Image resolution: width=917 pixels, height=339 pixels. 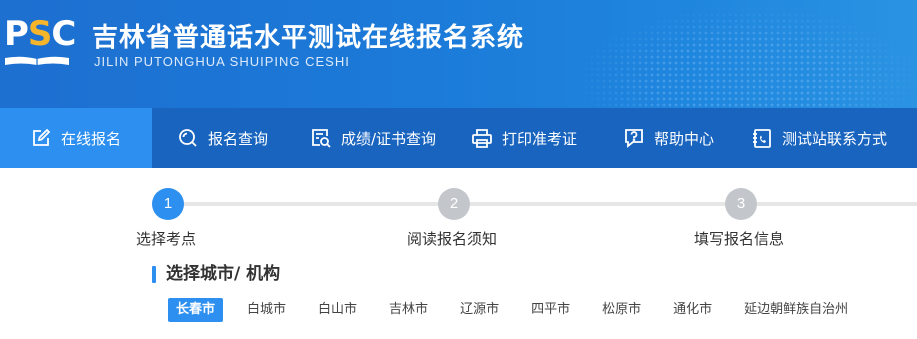 What do you see at coordinates (479, 310) in the screenshot?
I see `city-option-liaoyuan: 辽源市` at bounding box center [479, 310].